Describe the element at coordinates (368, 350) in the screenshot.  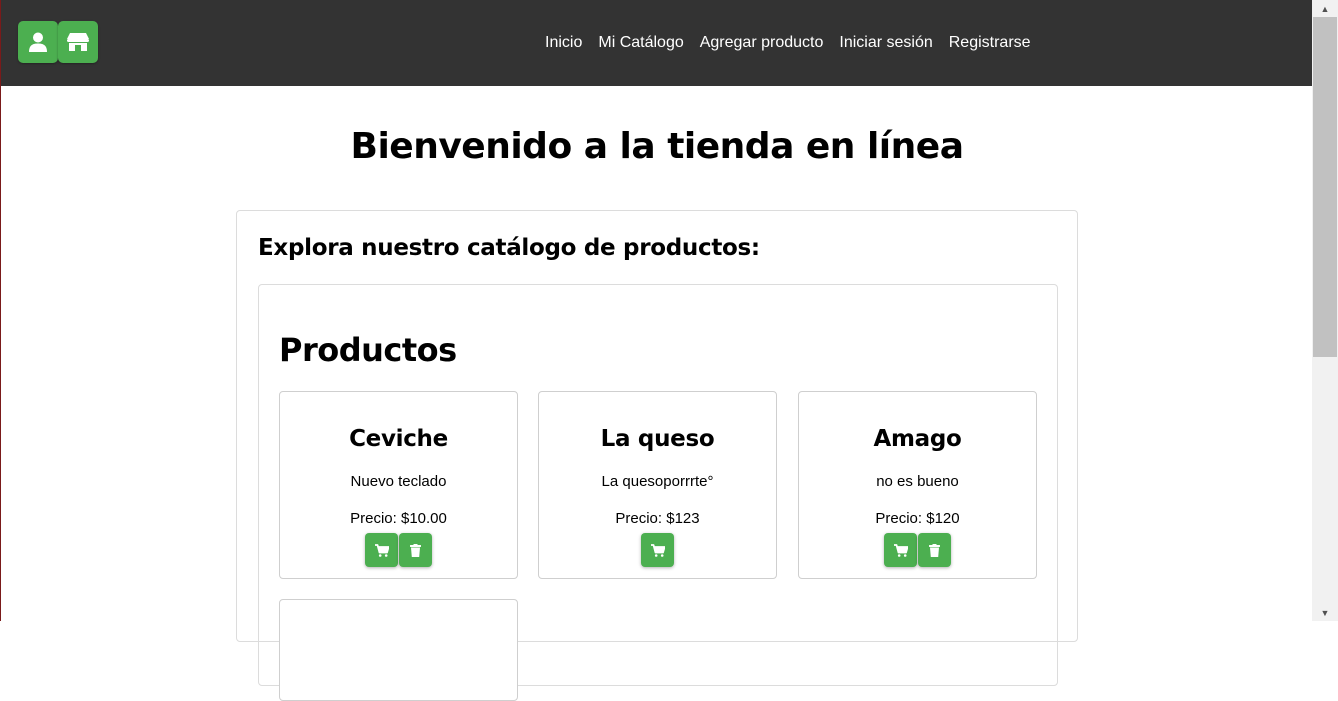
I see `products-heading: Productos` at that location.